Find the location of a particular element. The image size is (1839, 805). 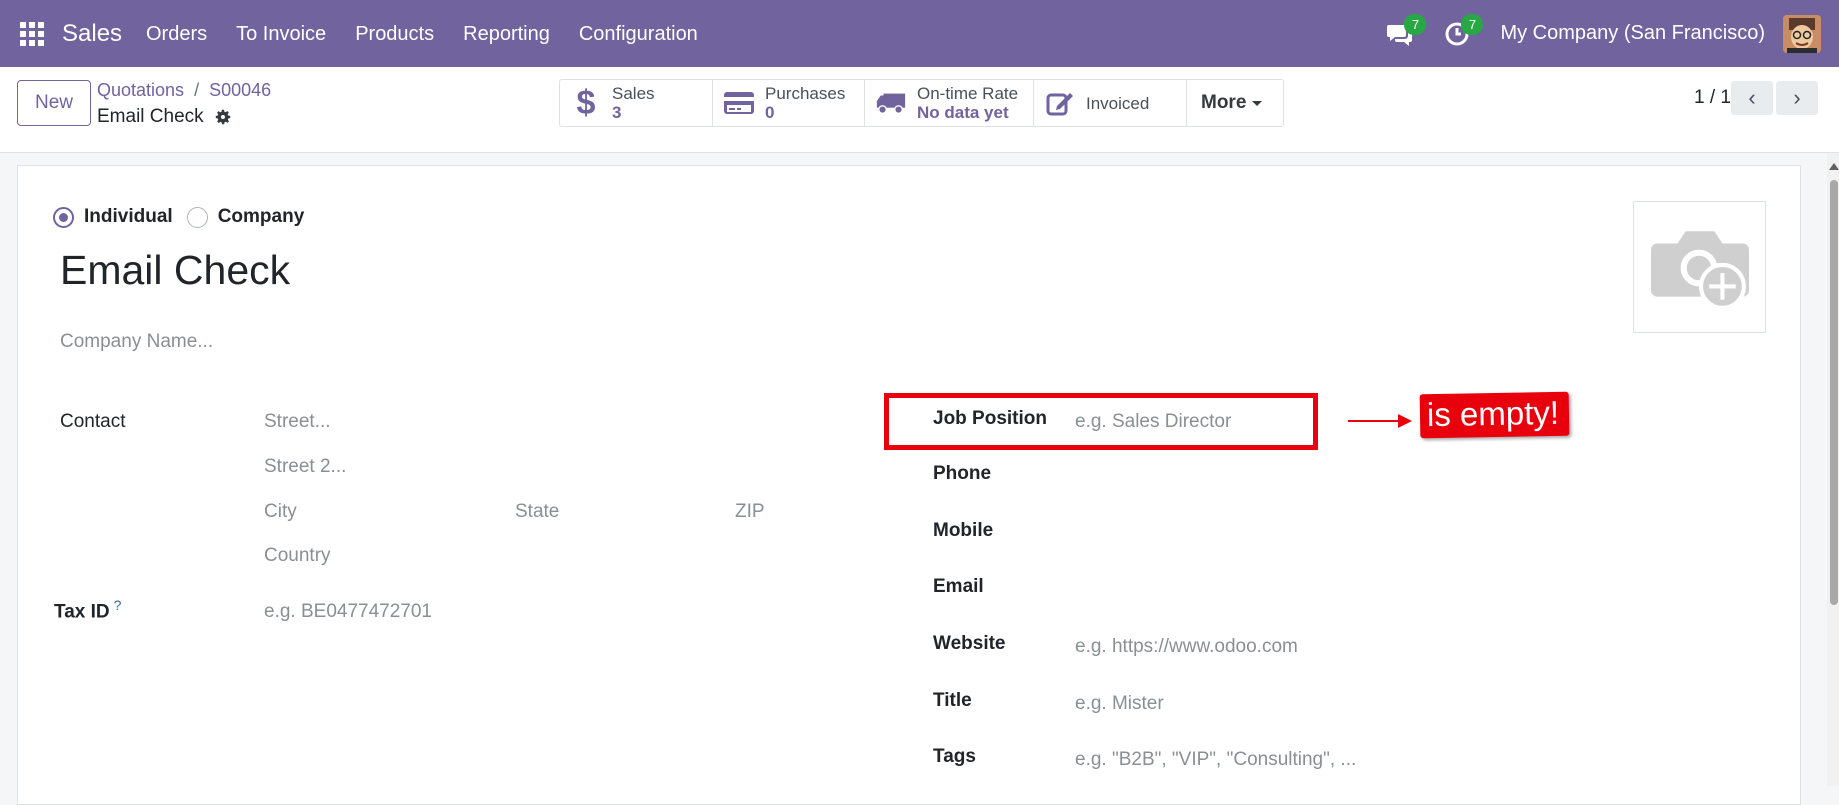

individual-radio is located at coordinates (63, 217).